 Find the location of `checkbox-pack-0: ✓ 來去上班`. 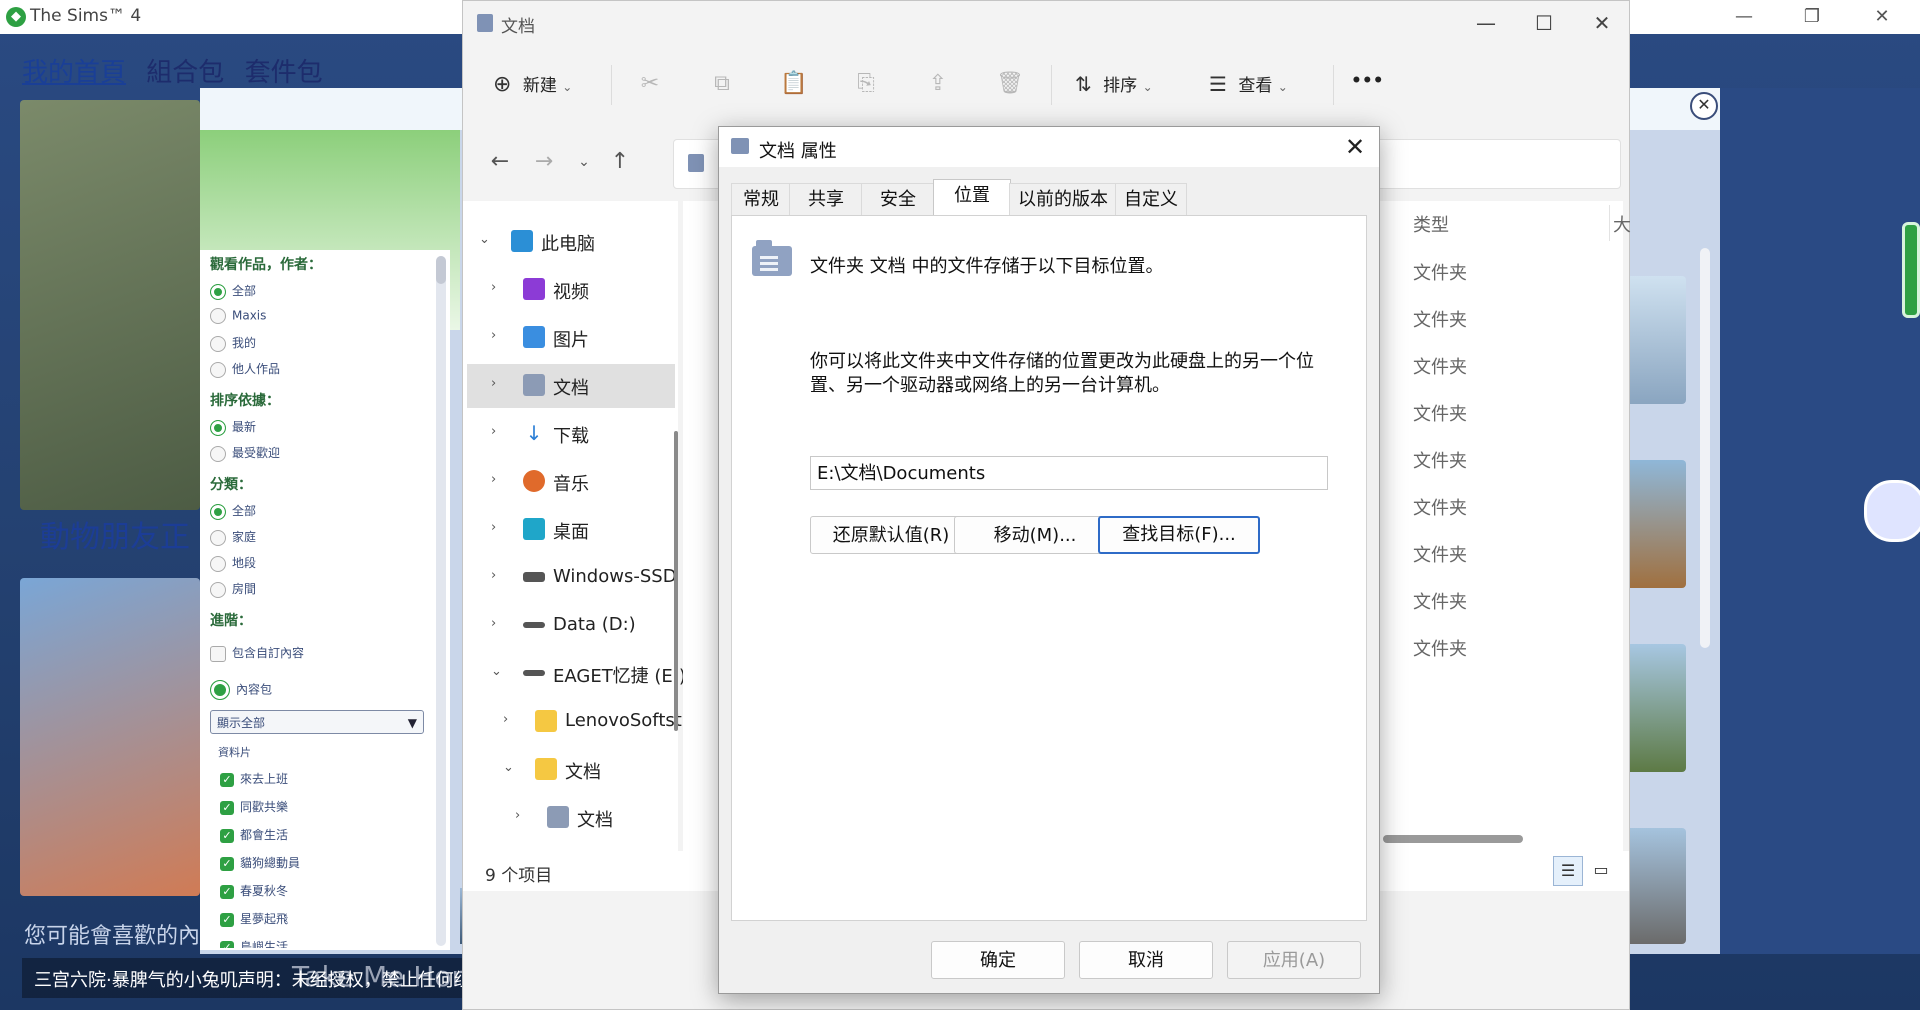

checkbox-pack-0: ✓ 來去上班 is located at coordinates (254, 778).